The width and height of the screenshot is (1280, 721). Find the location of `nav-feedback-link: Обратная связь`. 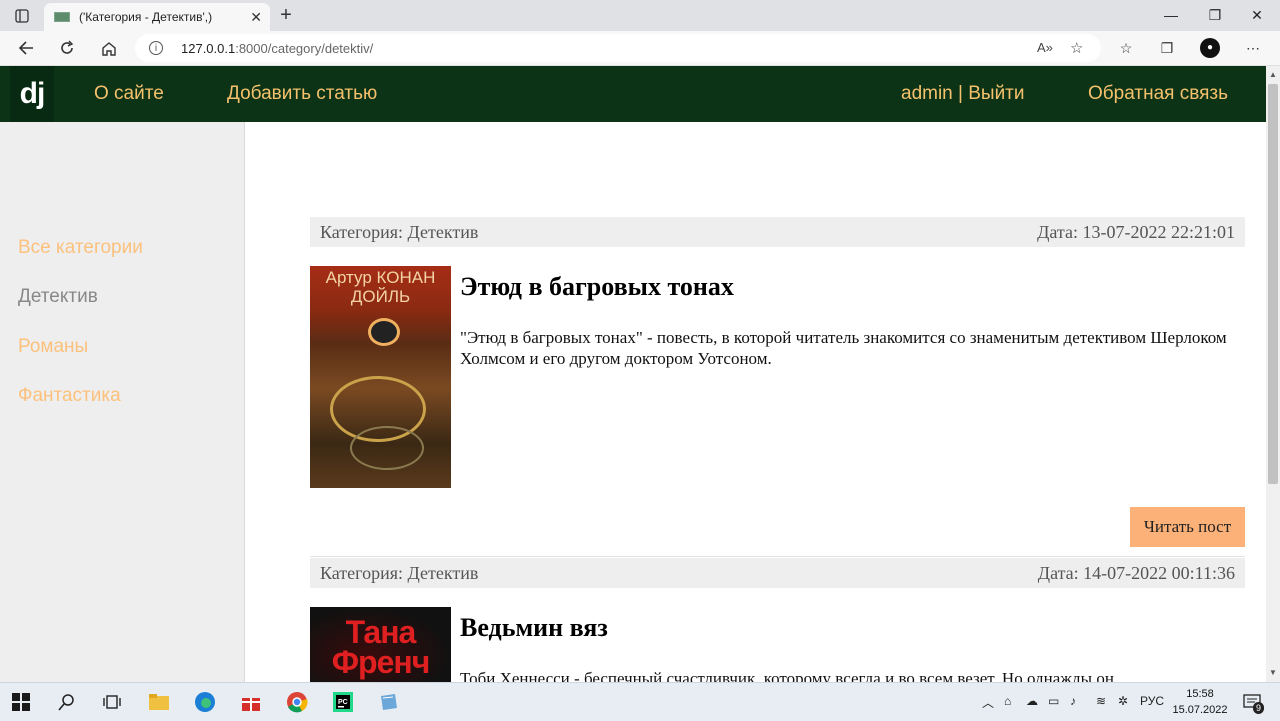

nav-feedback-link: Обратная связь is located at coordinates (1158, 94).